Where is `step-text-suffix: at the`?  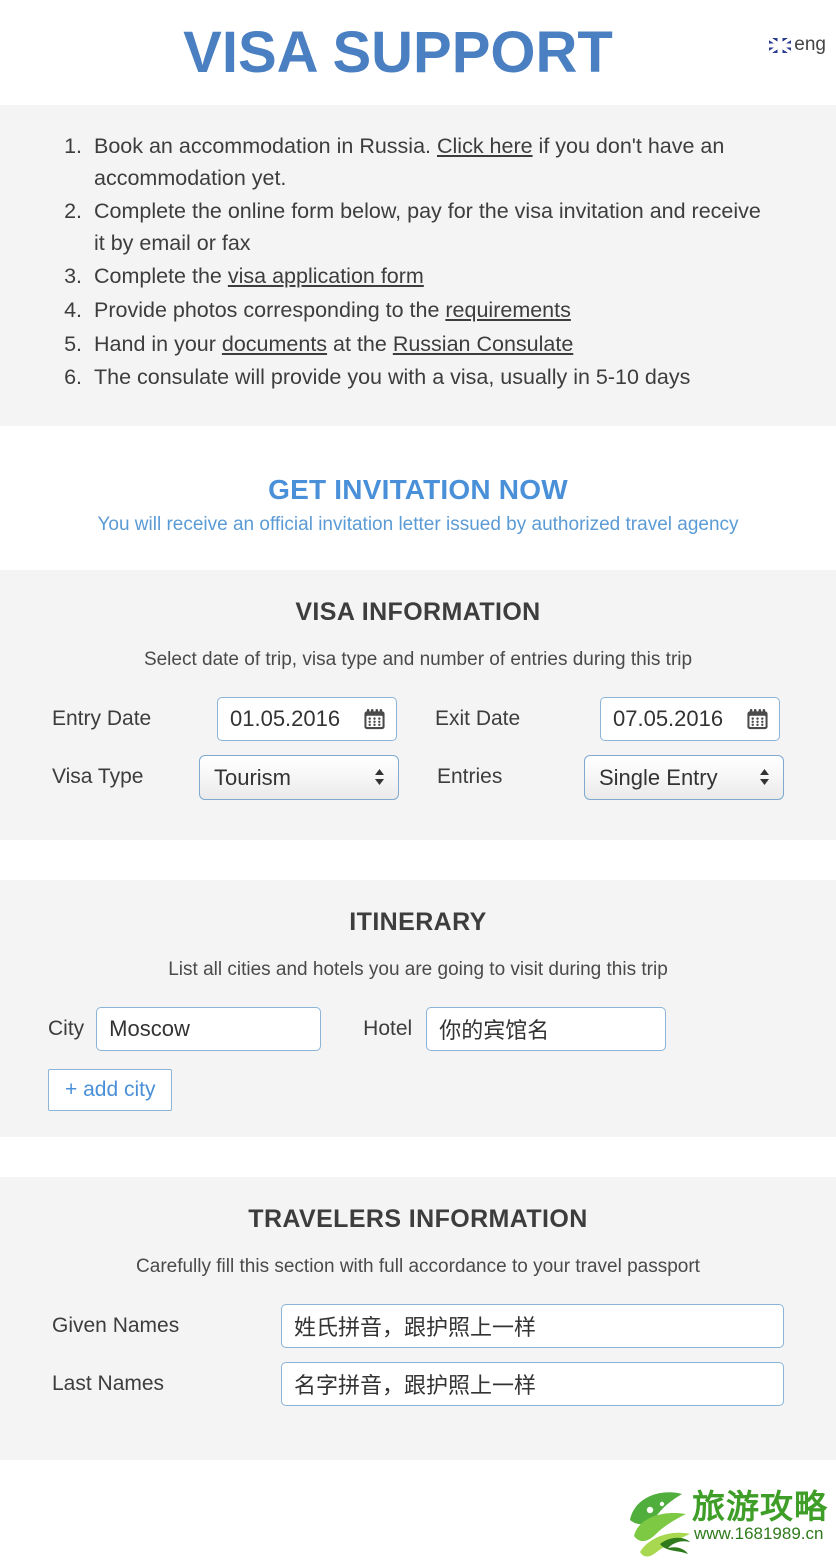
step-text-suffix: at the is located at coordinates (360, 343).